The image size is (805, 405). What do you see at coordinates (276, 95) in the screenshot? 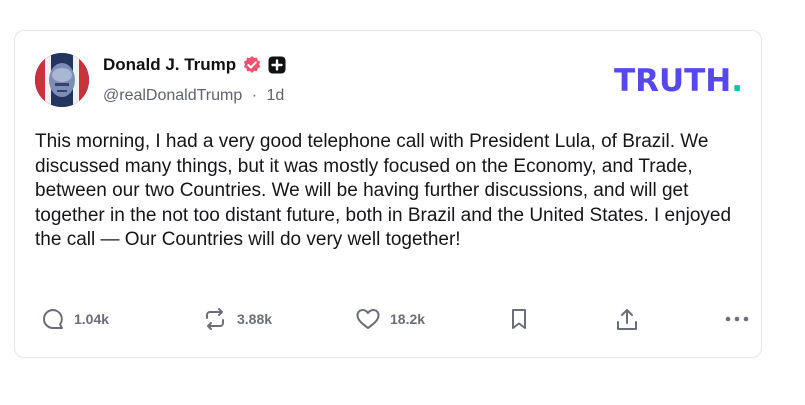
I see `post-age: 1d` at bounding box center [276, 95].